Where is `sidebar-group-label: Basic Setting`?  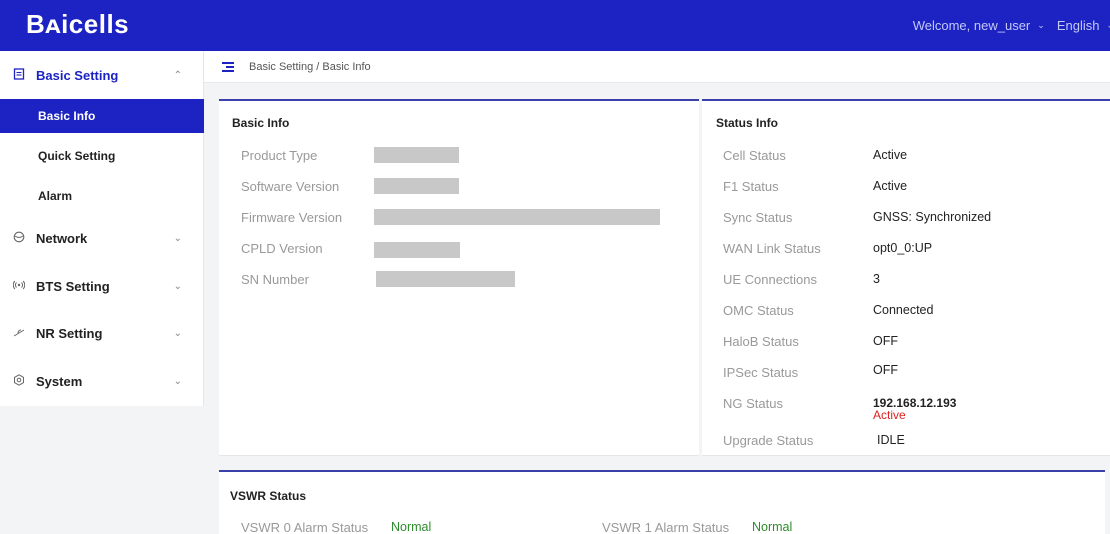
sidebar-group-label: Basic Setting is located at coordinates (77, 75).